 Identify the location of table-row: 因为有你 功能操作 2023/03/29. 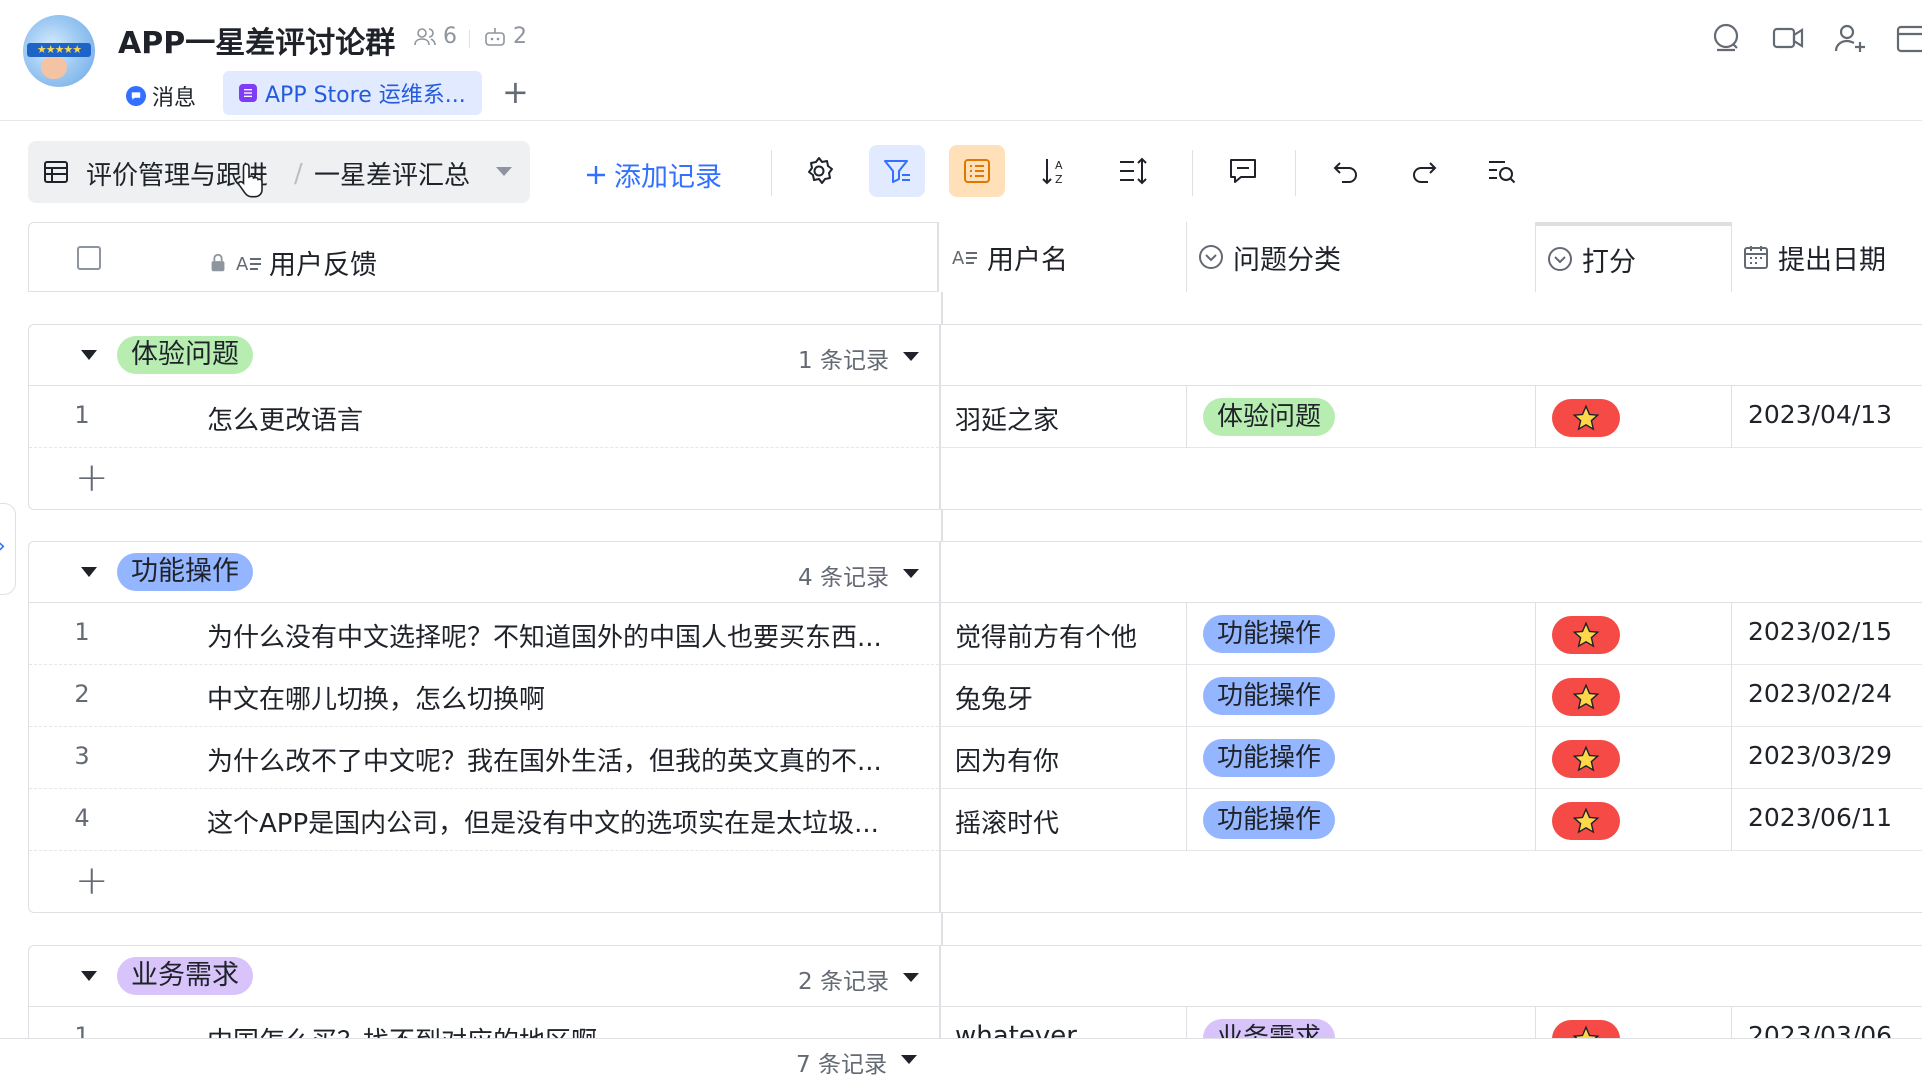
(1431, 758).